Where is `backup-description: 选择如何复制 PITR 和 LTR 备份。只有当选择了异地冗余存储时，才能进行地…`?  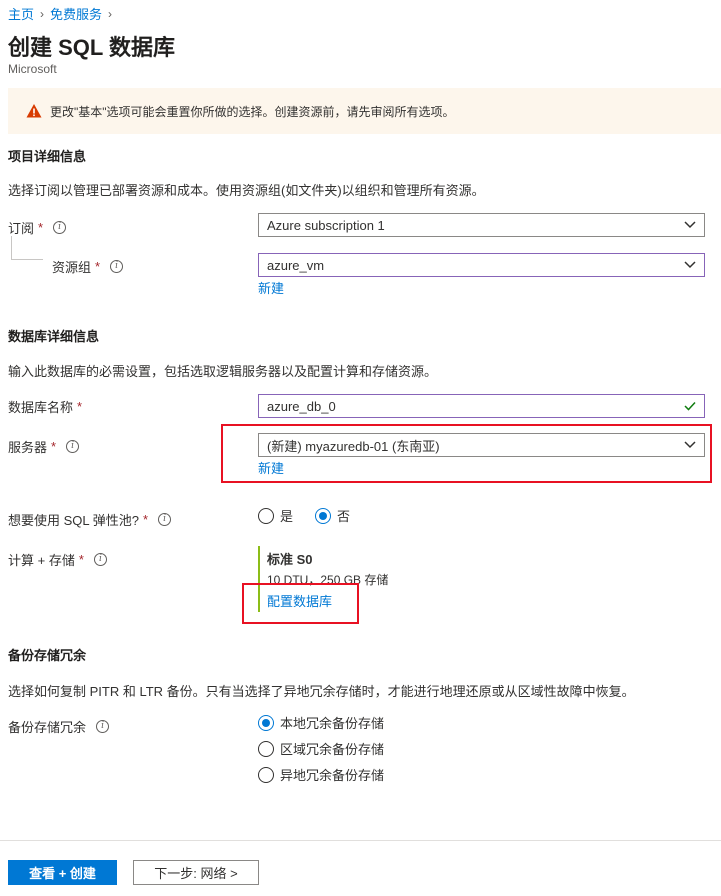
backup-description: 选择如何复制 PITR 和 LTR 备份。只有当选择了异地冗余存储时，才能进行地… is located at coordinates (321, 691).